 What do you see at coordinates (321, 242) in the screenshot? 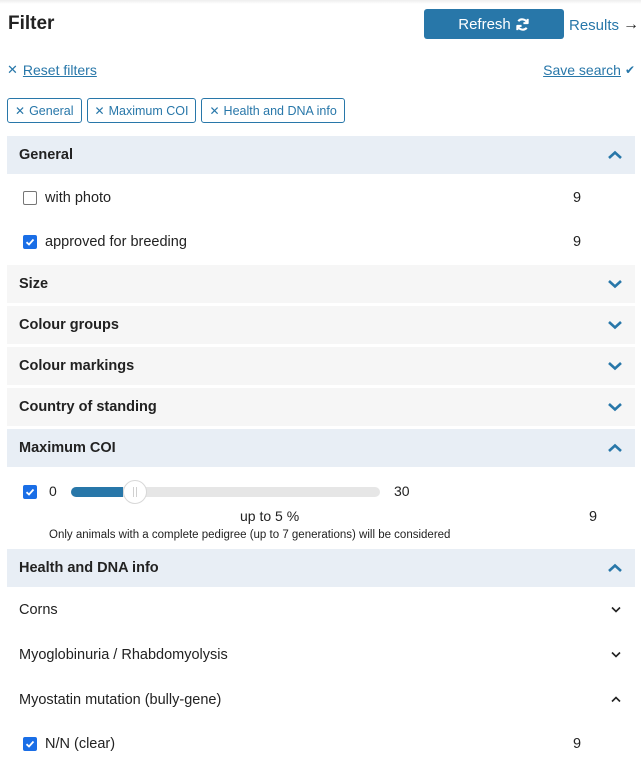
I see `option-row: approved for breeding 9` at bounding box center [321, 242].